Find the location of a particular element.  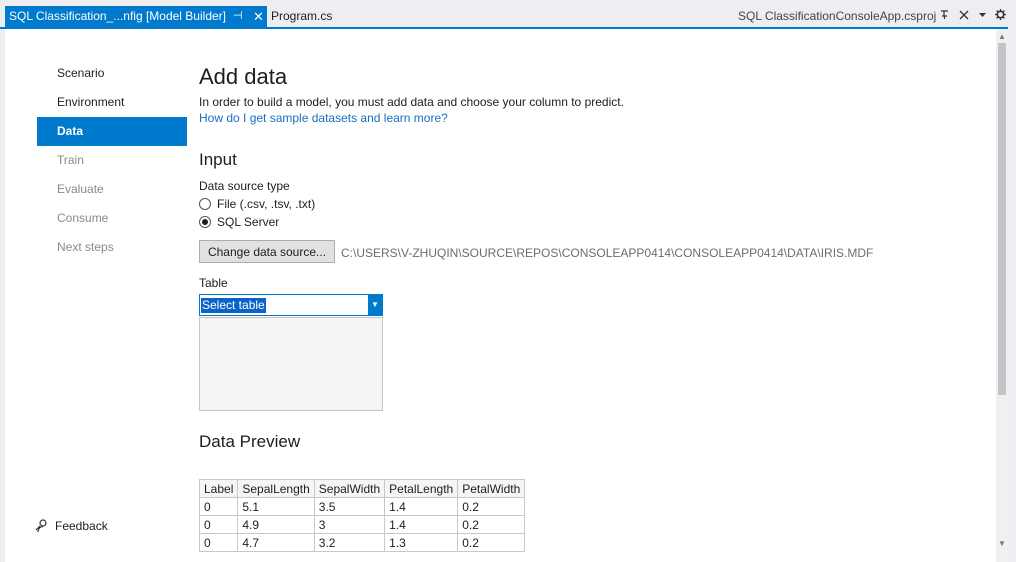

tab-program-cs-label: Program.cs is located at coordinates (302, 16).